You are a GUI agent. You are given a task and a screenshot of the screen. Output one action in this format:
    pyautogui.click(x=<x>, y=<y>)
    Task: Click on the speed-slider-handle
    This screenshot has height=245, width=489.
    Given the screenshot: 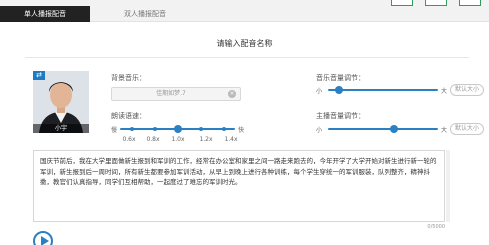 What is the action you would take?
    pyautogui.click(x=177, y=129)
    